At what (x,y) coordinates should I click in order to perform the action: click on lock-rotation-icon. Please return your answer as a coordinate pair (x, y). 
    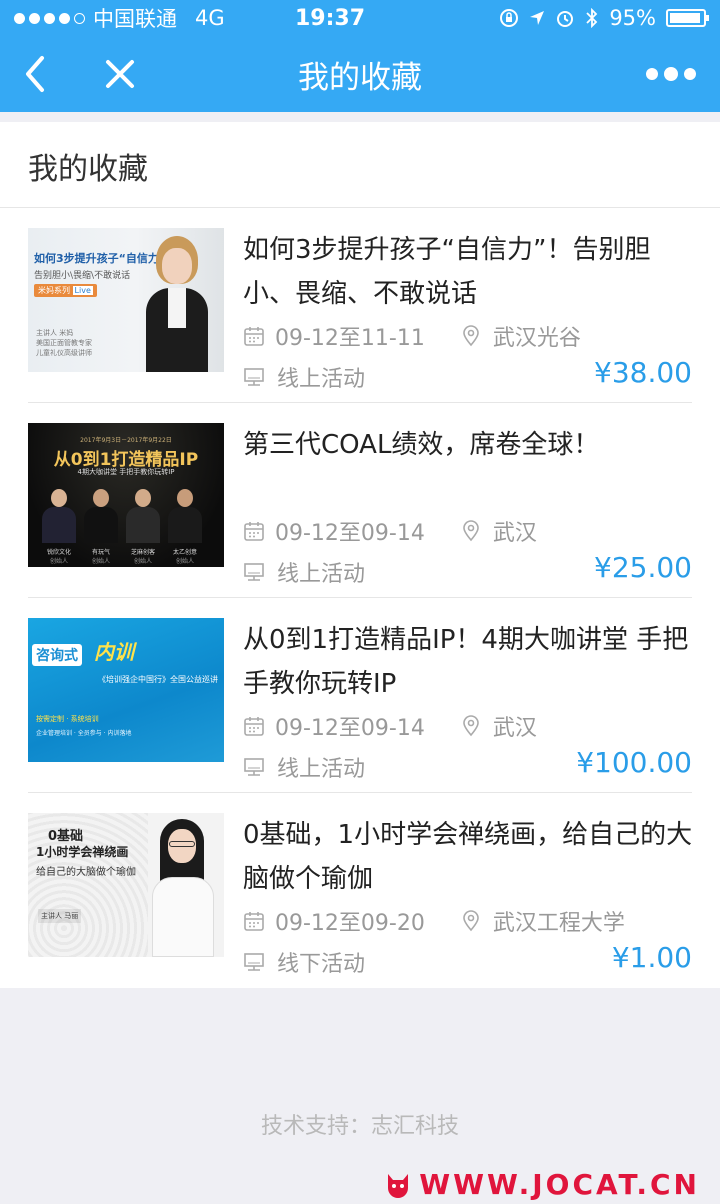
    Looking at the image, I should click on (509, 18).